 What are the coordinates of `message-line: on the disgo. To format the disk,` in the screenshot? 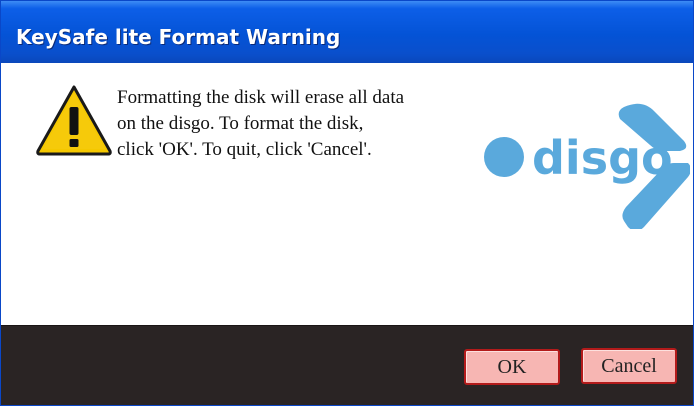 It's located at (240, 123).